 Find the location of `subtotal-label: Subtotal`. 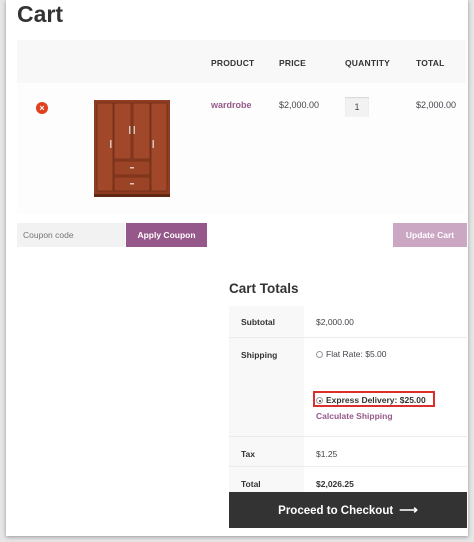

subtotal-label: Subtotal is located at coordinates (266, 322).